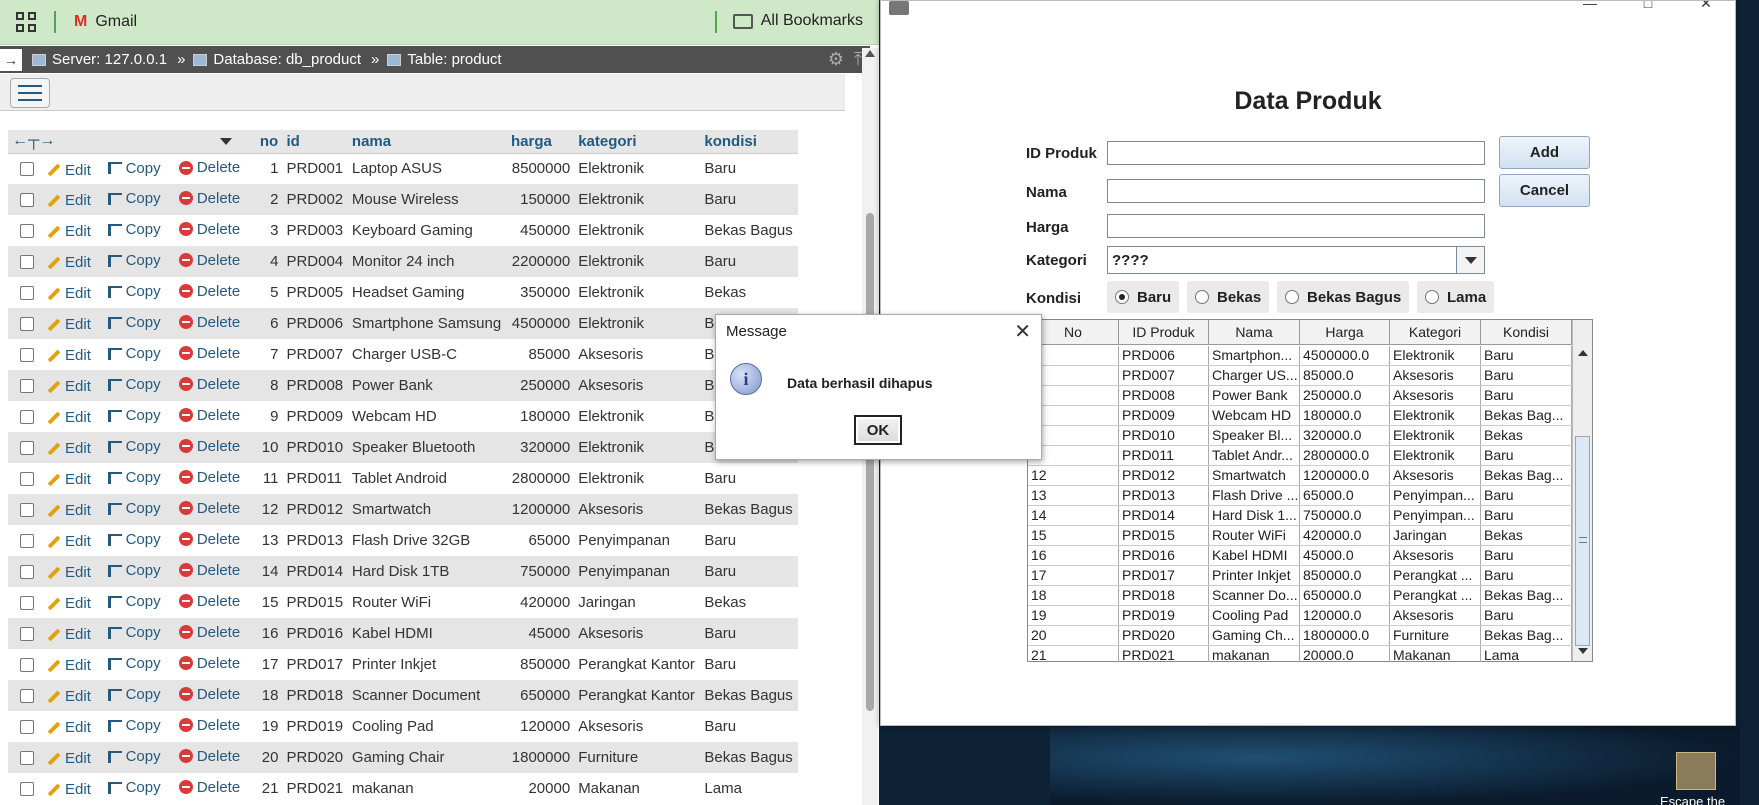 The image size is (1759, 805). What do you see at coordinates (1073, 654) in the screenshot?
I see `jtable-cell-no: 21` at bounding box center [1073, 654].